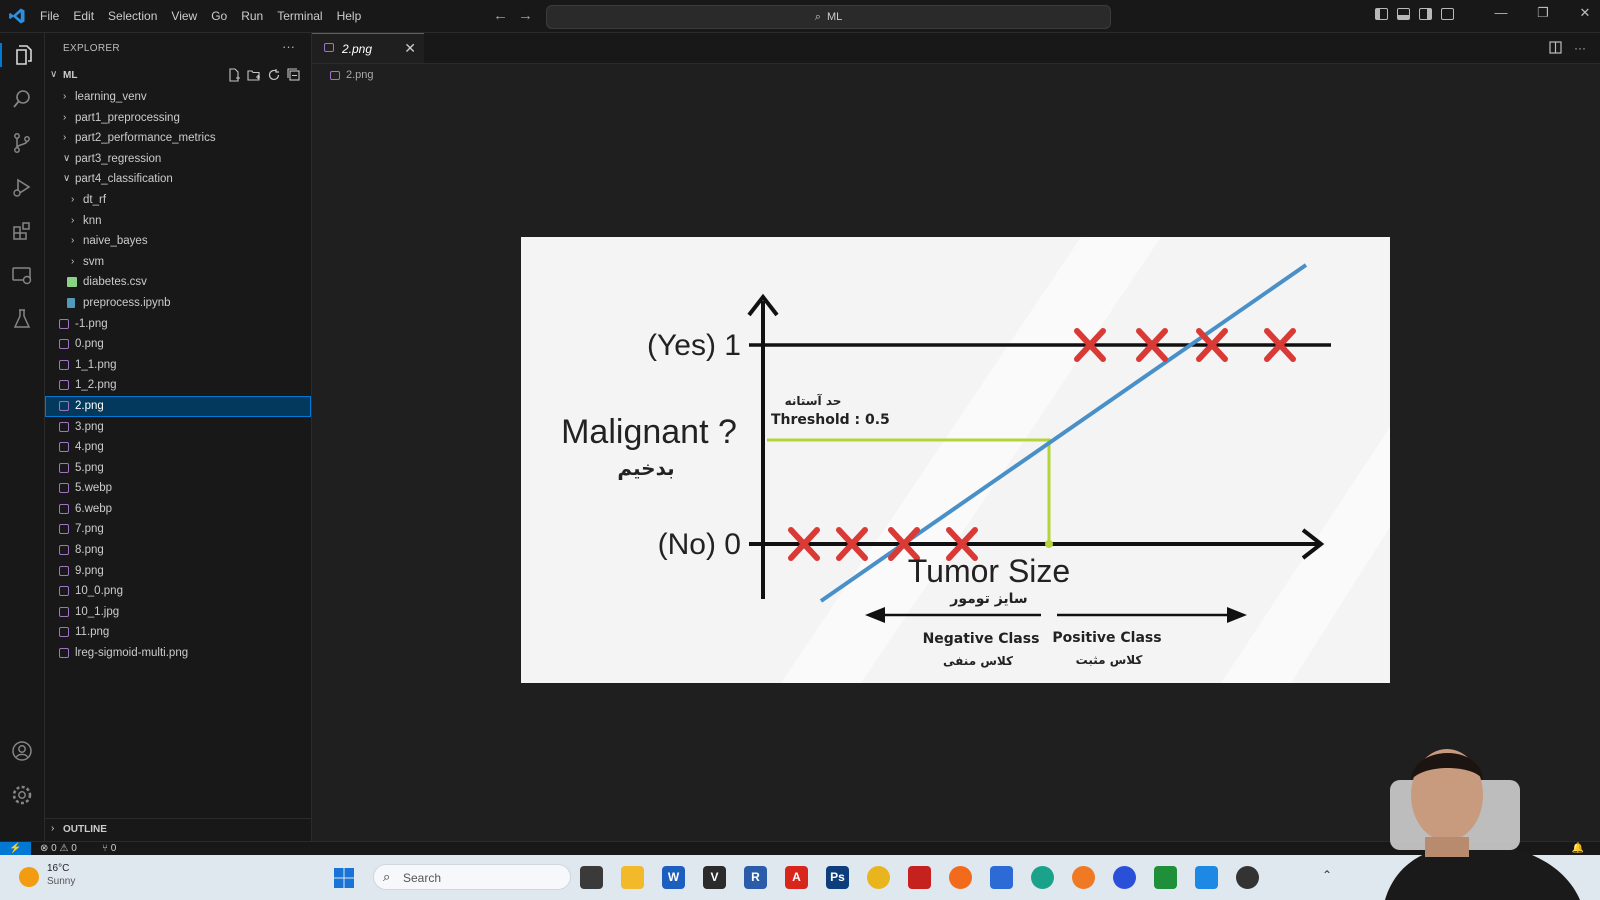  Describe the element at coordinates (960, 877) in the screenshot. I see `postman-icon` at that location.